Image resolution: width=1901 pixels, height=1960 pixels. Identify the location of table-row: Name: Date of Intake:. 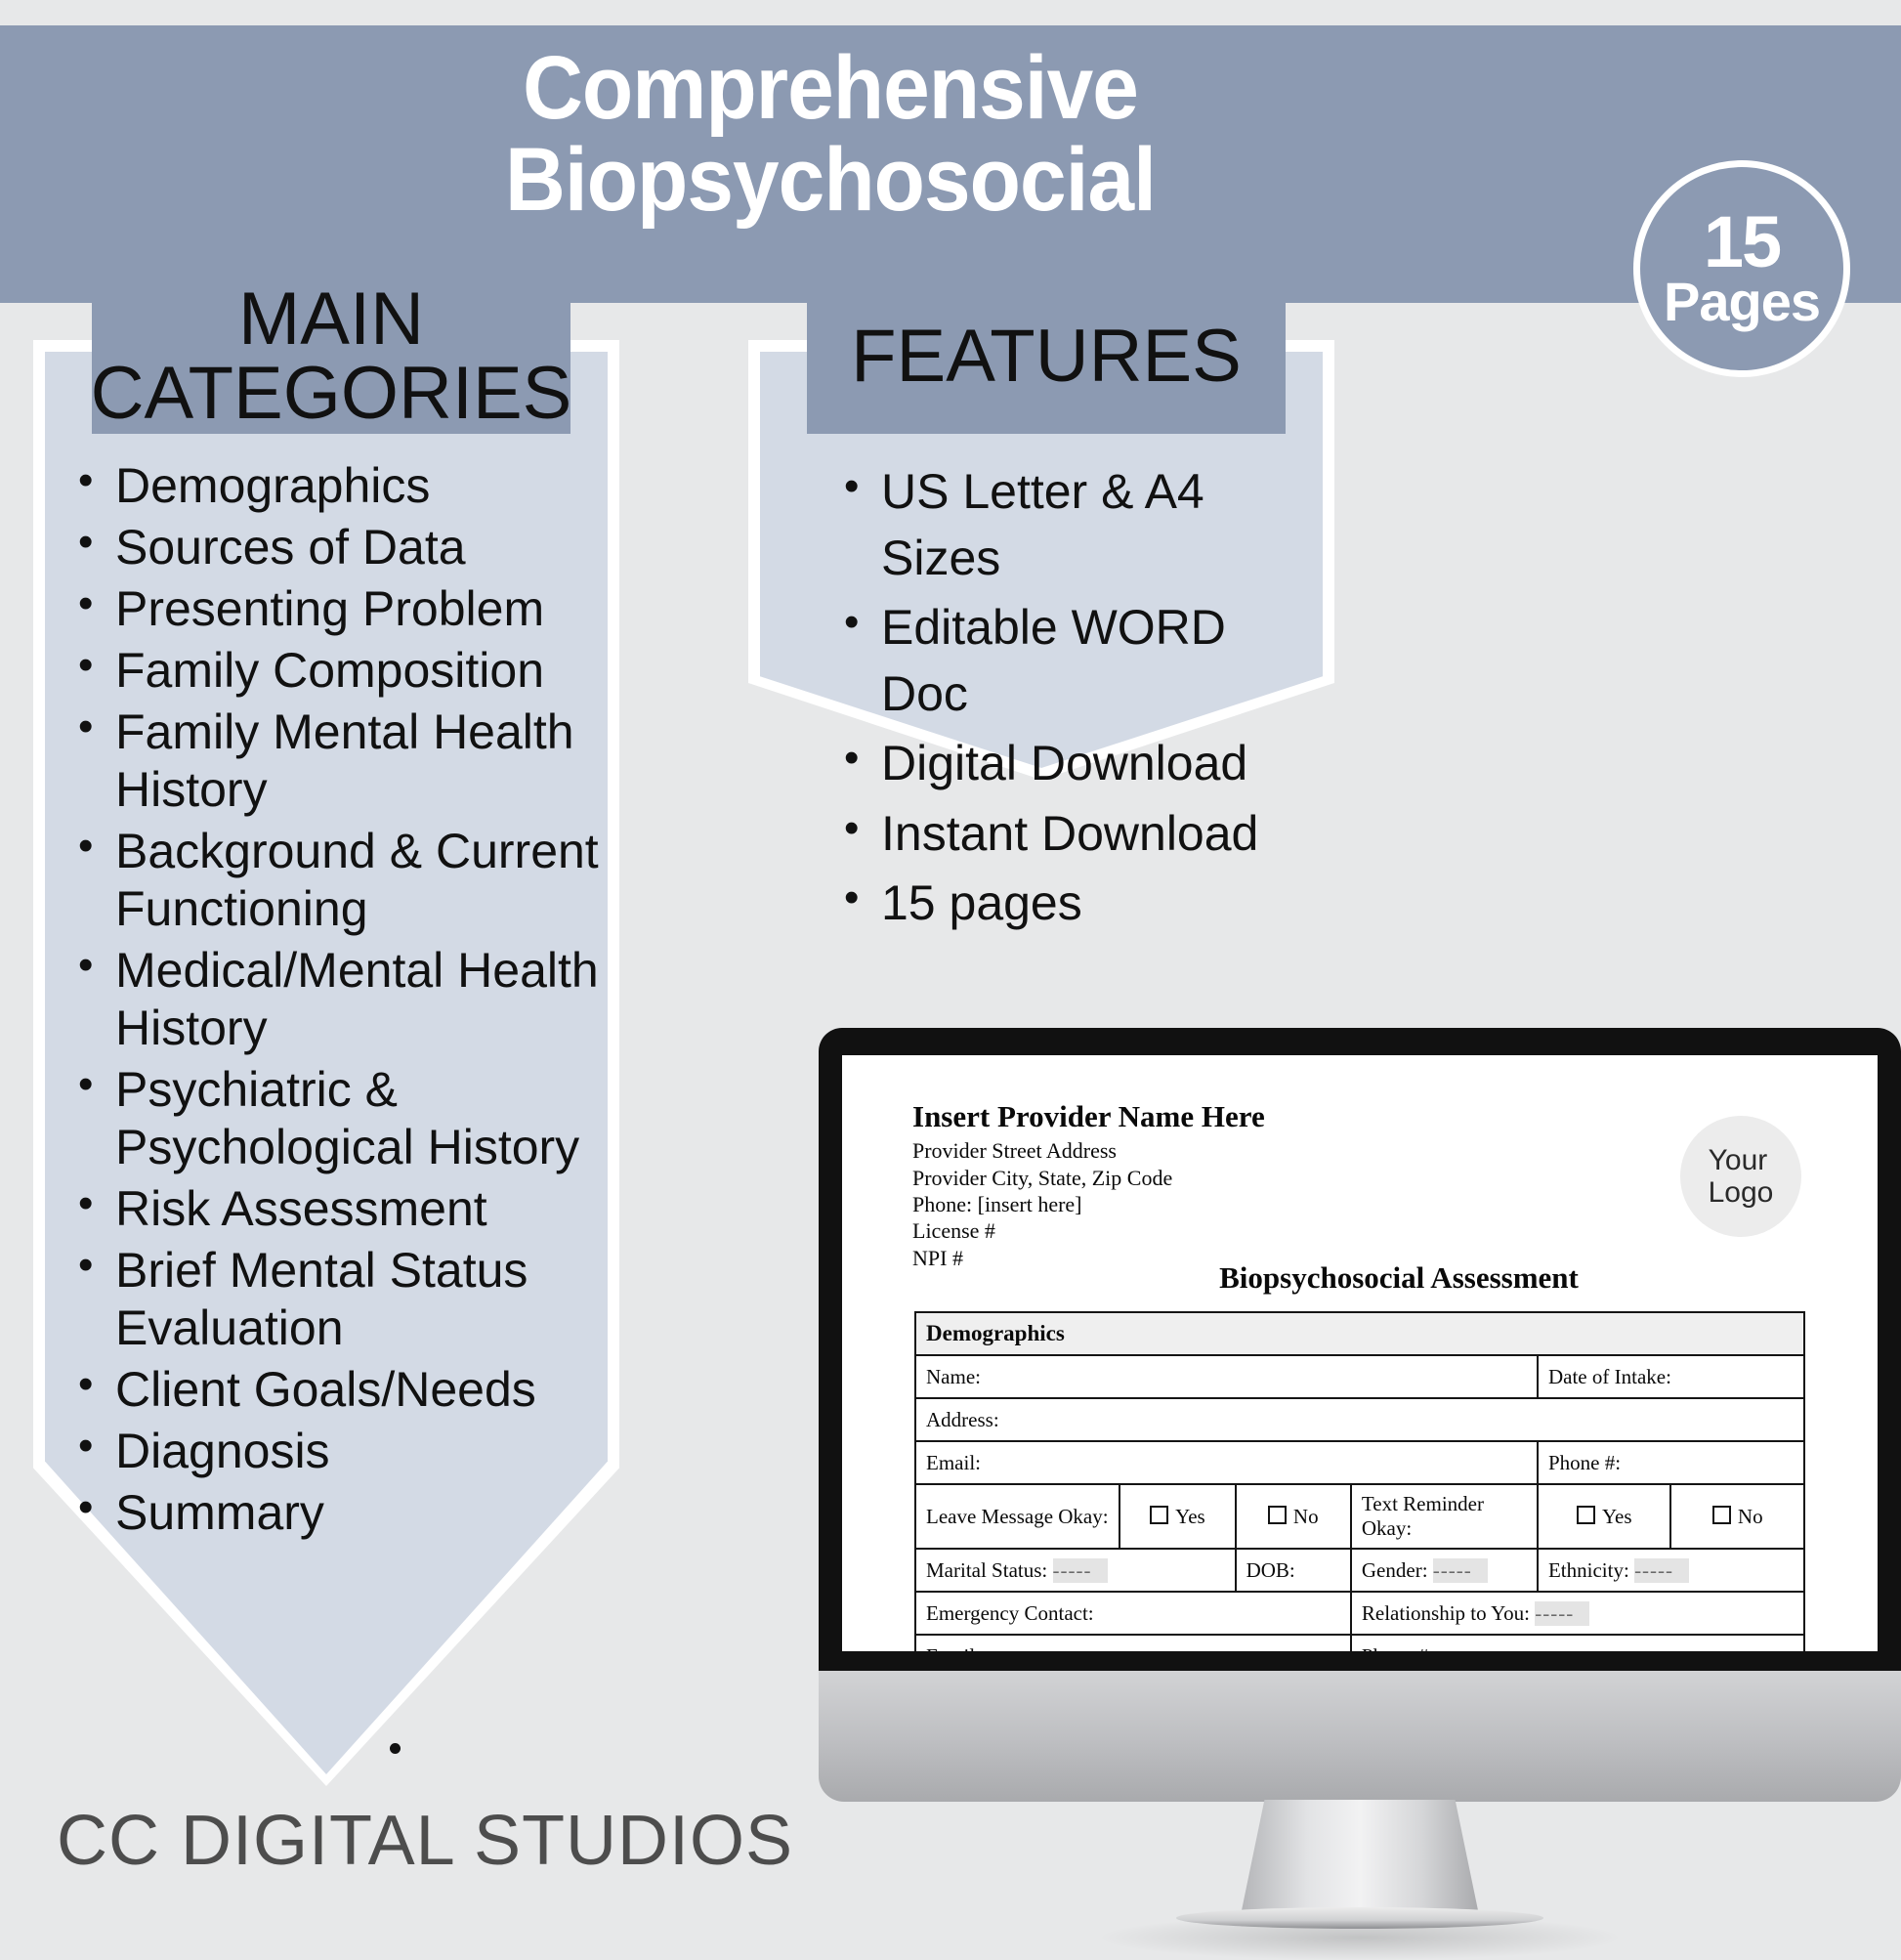
(1360, 1376).